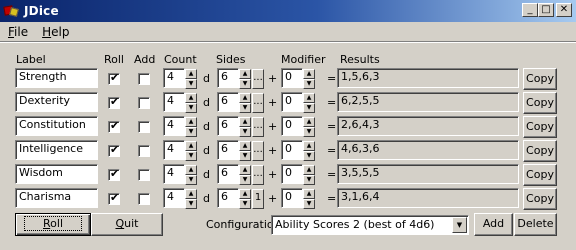  What do you see at coordinates (56, 126) in the screenshot?
I see `label-field: Constitution` at bounding box center [56, 126].